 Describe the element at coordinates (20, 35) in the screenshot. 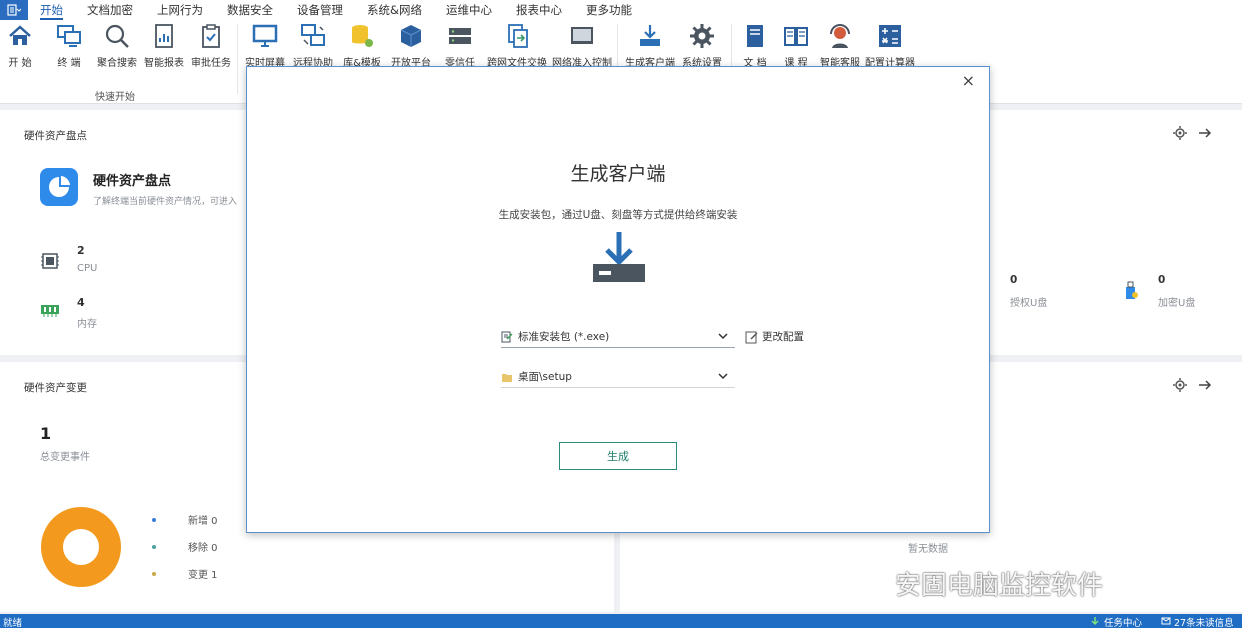

I see `home-icon` at that location.